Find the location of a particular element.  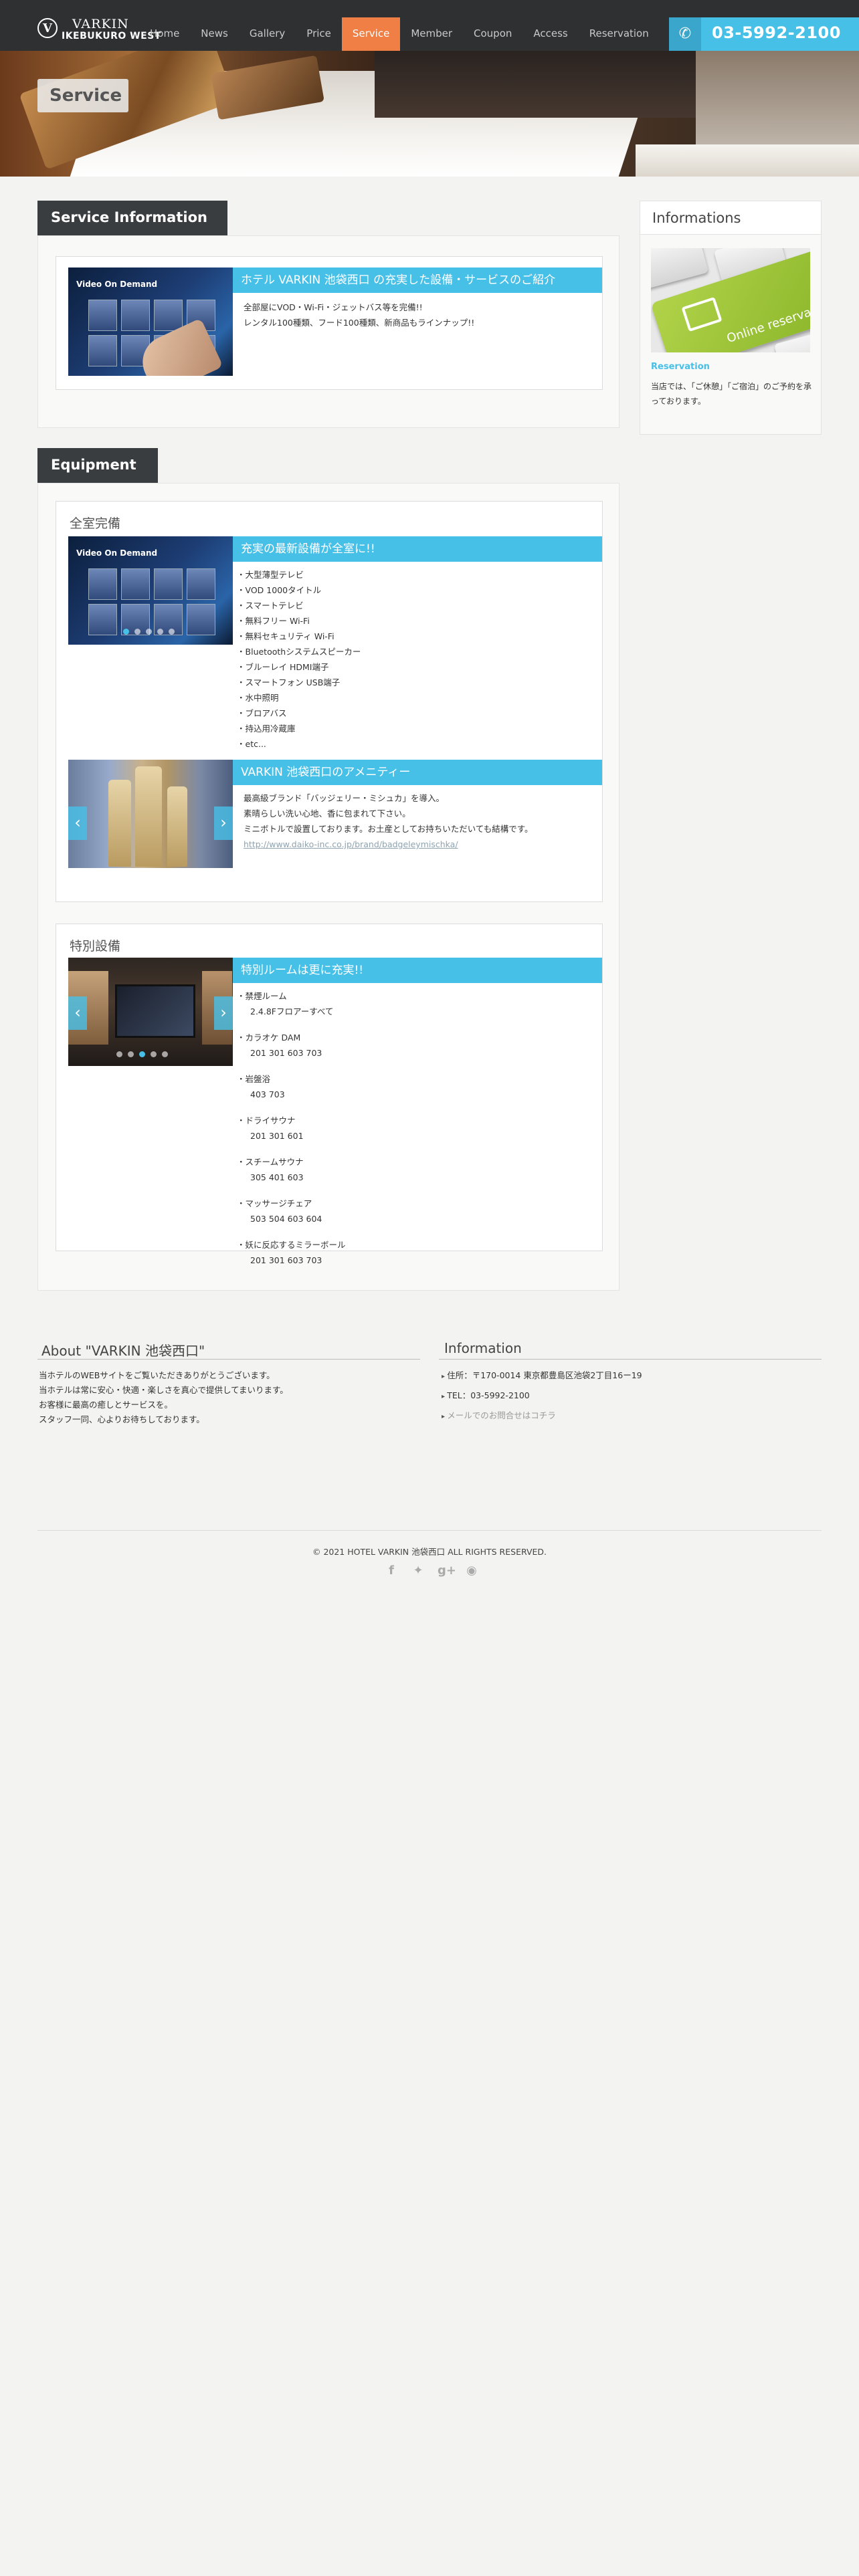

facebook-icon: f is located at coordinates (391, 1571).